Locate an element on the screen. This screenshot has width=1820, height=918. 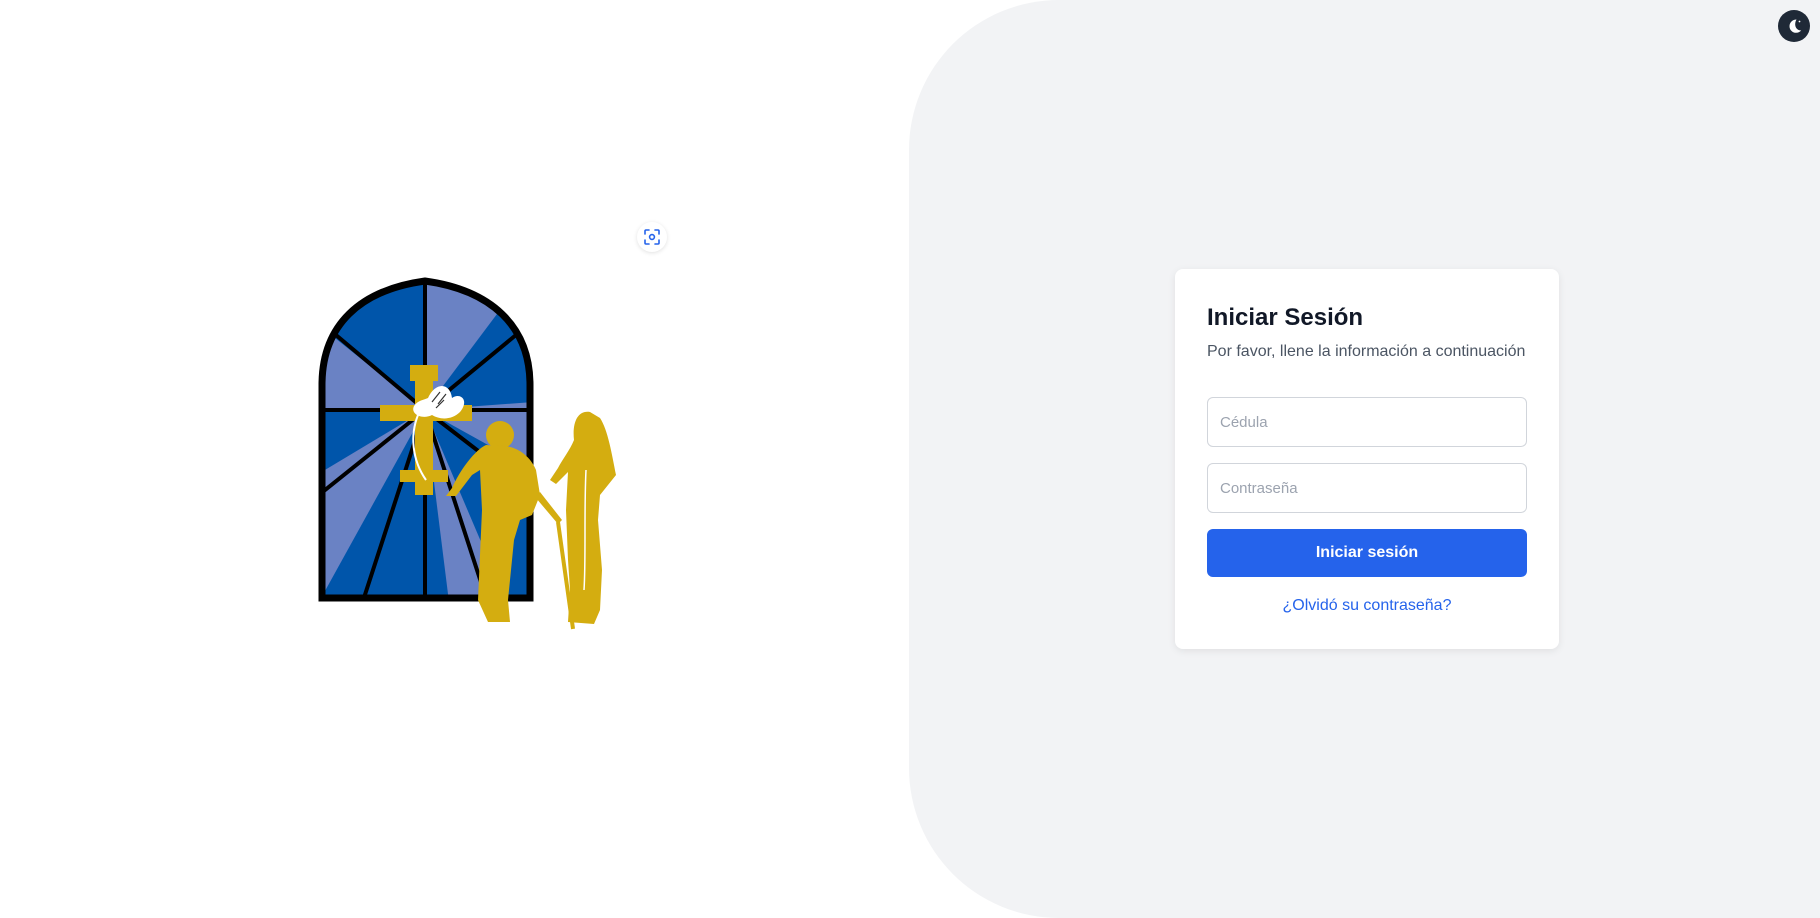
cedula-input is located at coordinates (1367, 422).